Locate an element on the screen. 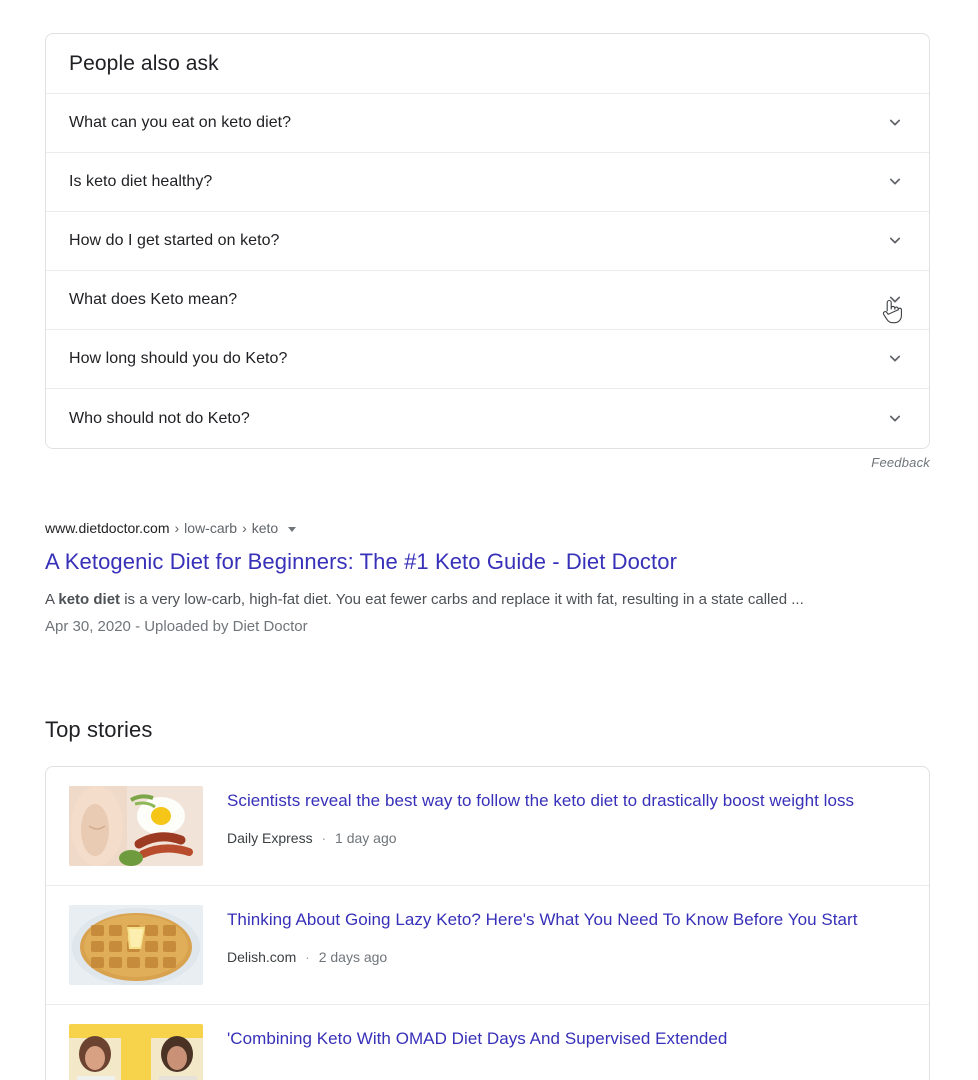  meta-separator-dot is located at coordinates (232, 1074).